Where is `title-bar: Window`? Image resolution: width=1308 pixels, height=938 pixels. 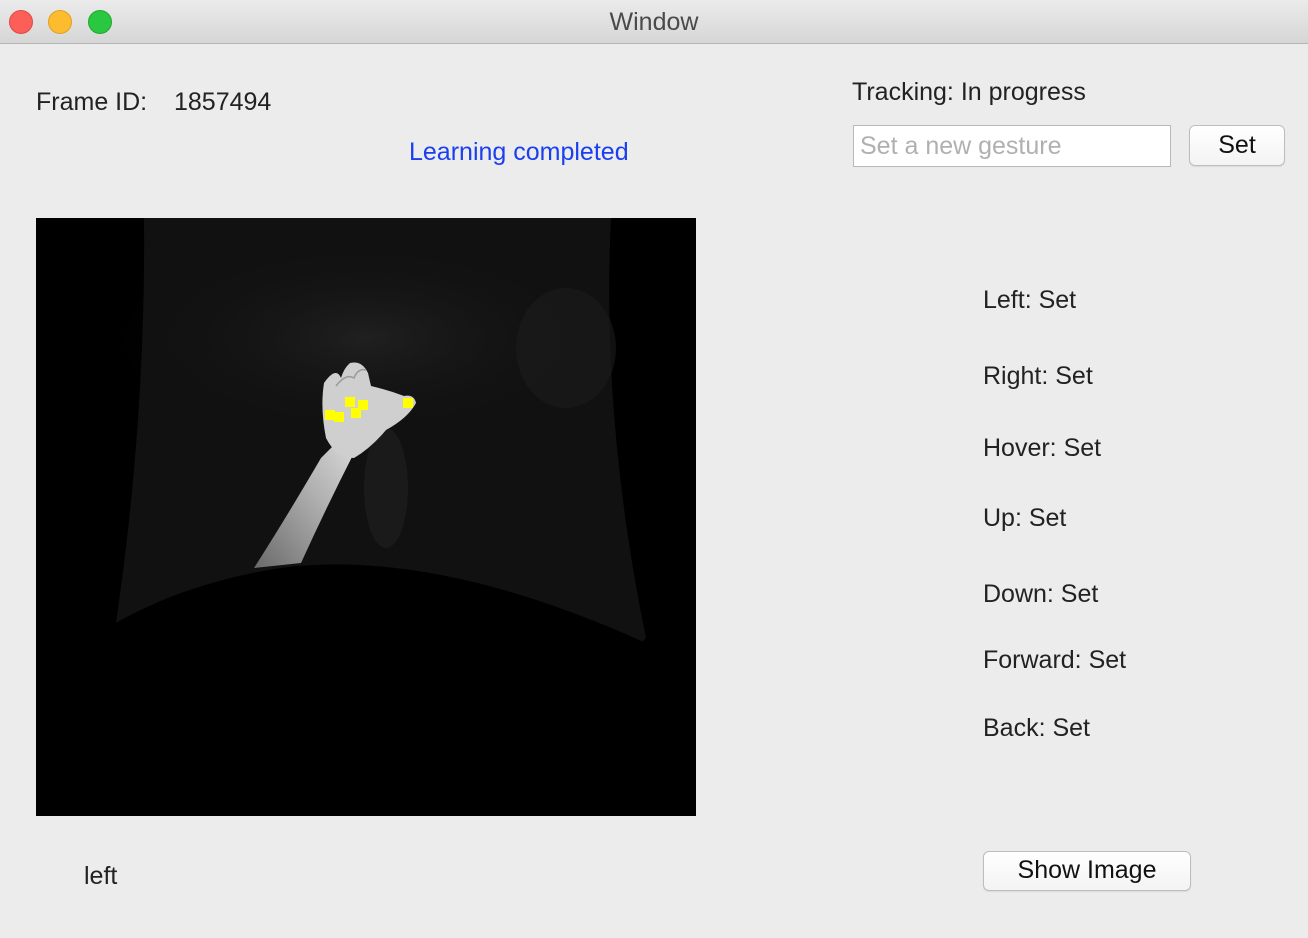
title-bar: Window is located at coordinates (654, 22).